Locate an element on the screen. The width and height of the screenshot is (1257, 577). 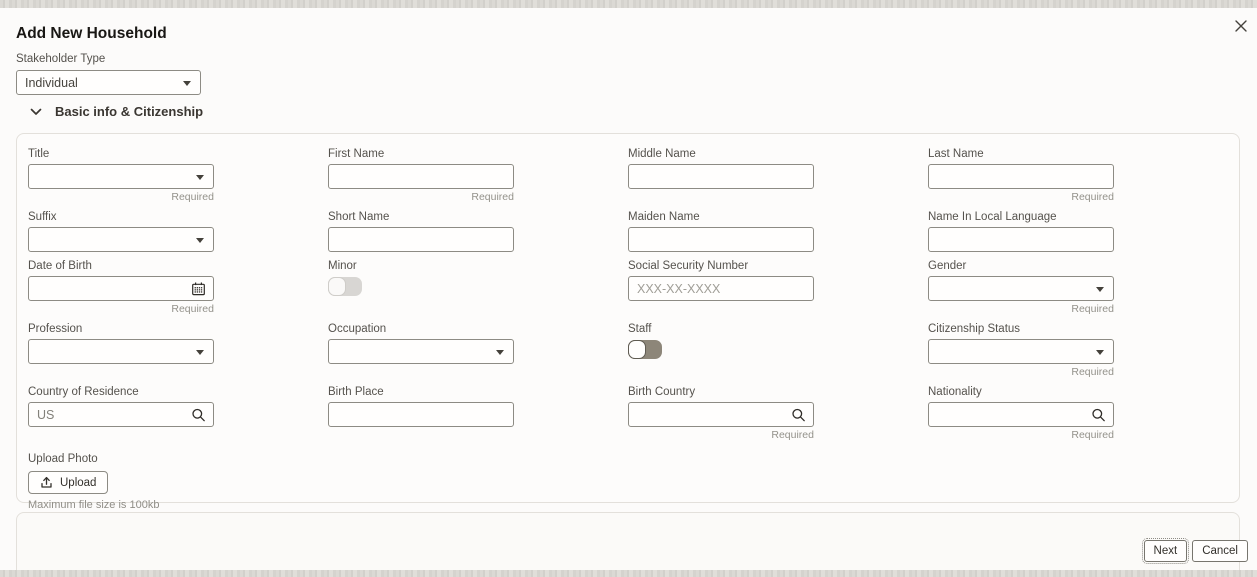
nationality-input is located at coordinates (1021, 414).